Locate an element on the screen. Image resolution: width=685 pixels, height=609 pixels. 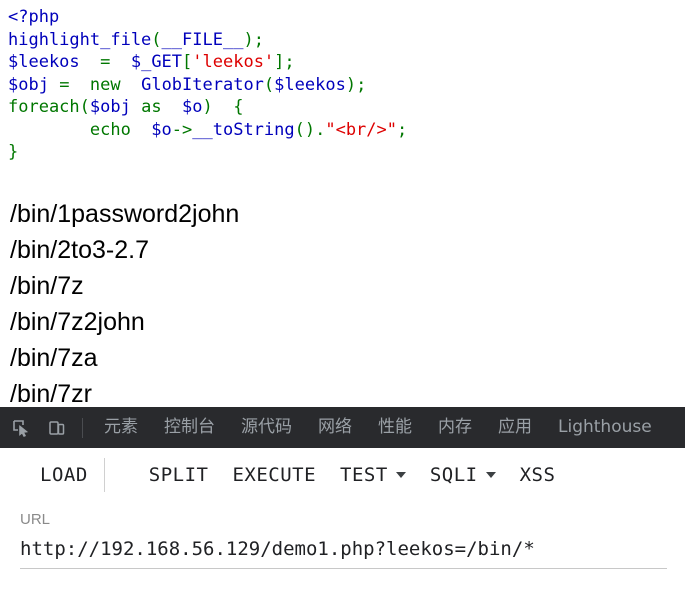
code-line: highlight_file(__FILE__); is located at coordinates (346, 40).